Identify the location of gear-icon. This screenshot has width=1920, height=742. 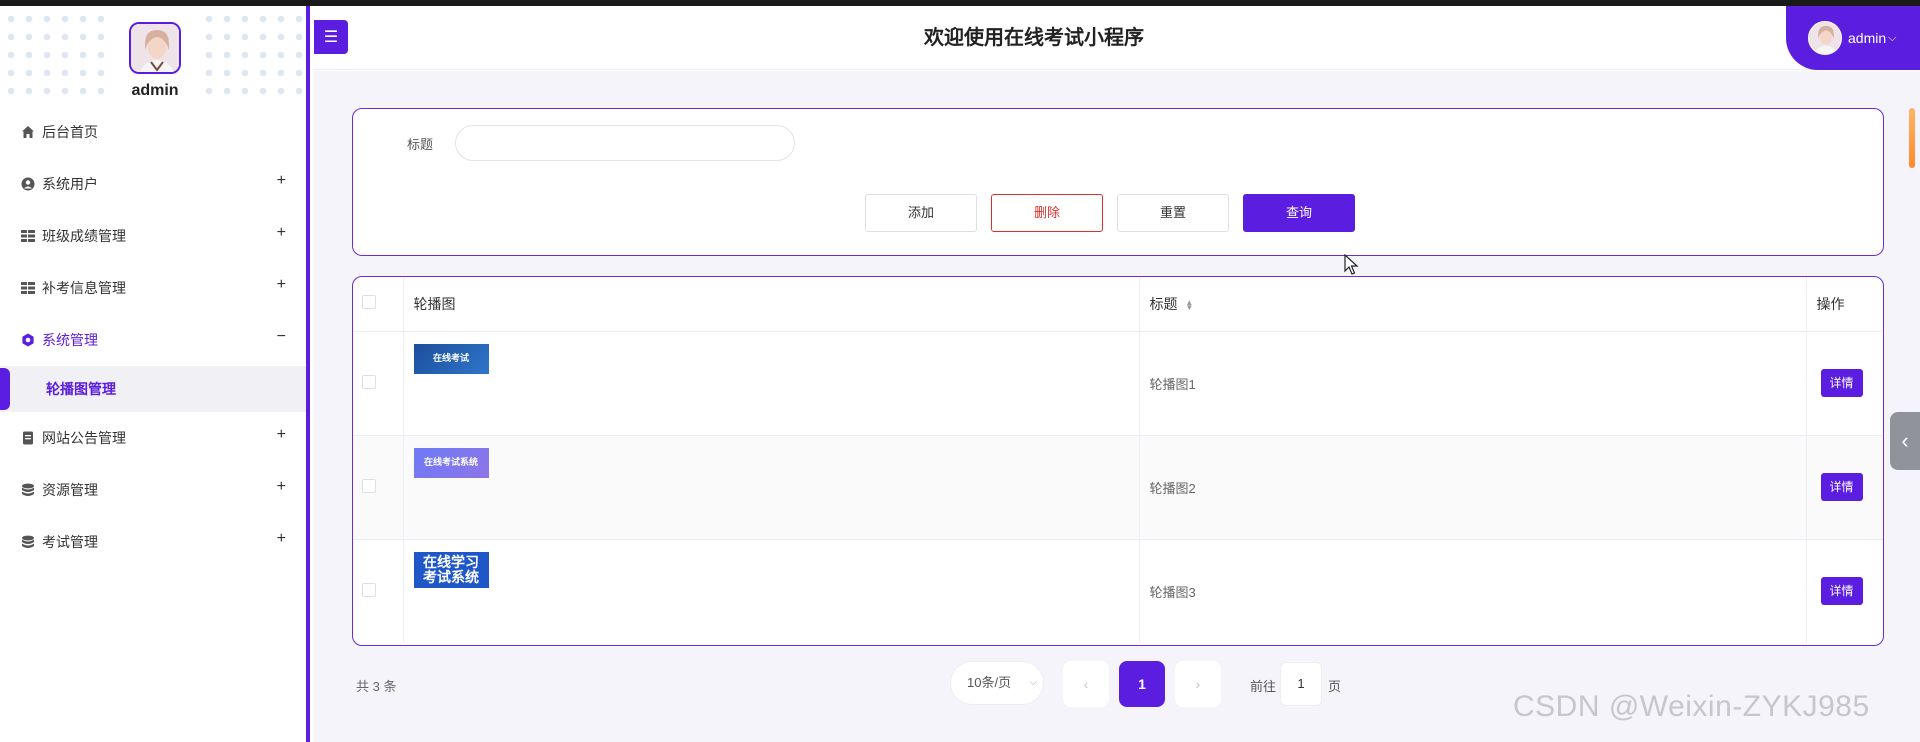
(28, 340).